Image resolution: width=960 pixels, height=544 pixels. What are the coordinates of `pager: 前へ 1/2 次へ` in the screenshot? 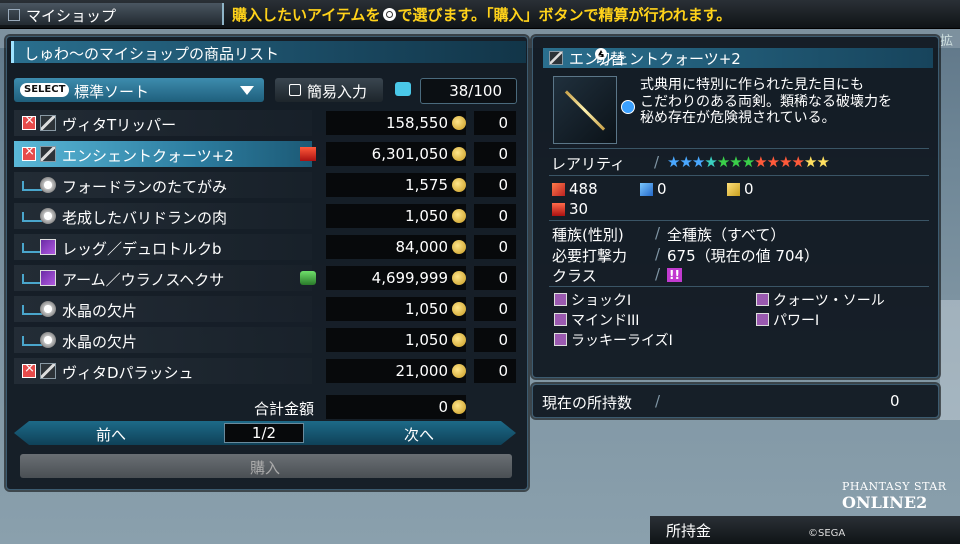 It's located at (265, 433).